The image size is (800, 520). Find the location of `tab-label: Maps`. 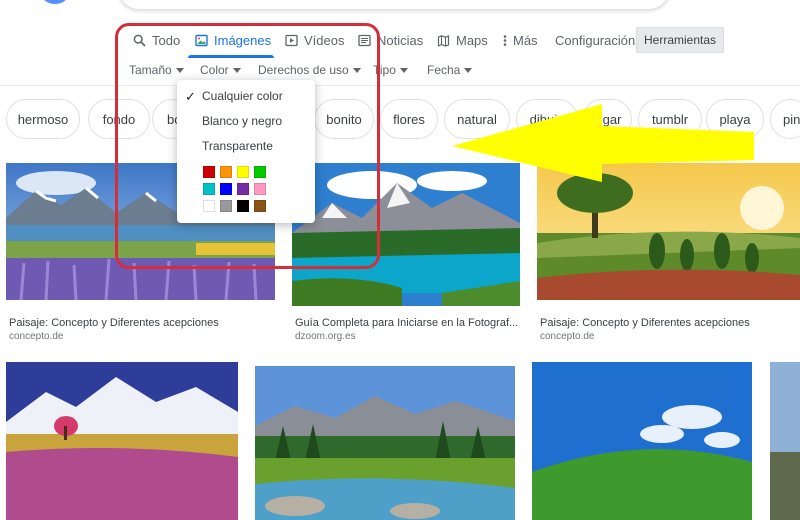

tab-label: Maps is located at coordinates (472, 40).